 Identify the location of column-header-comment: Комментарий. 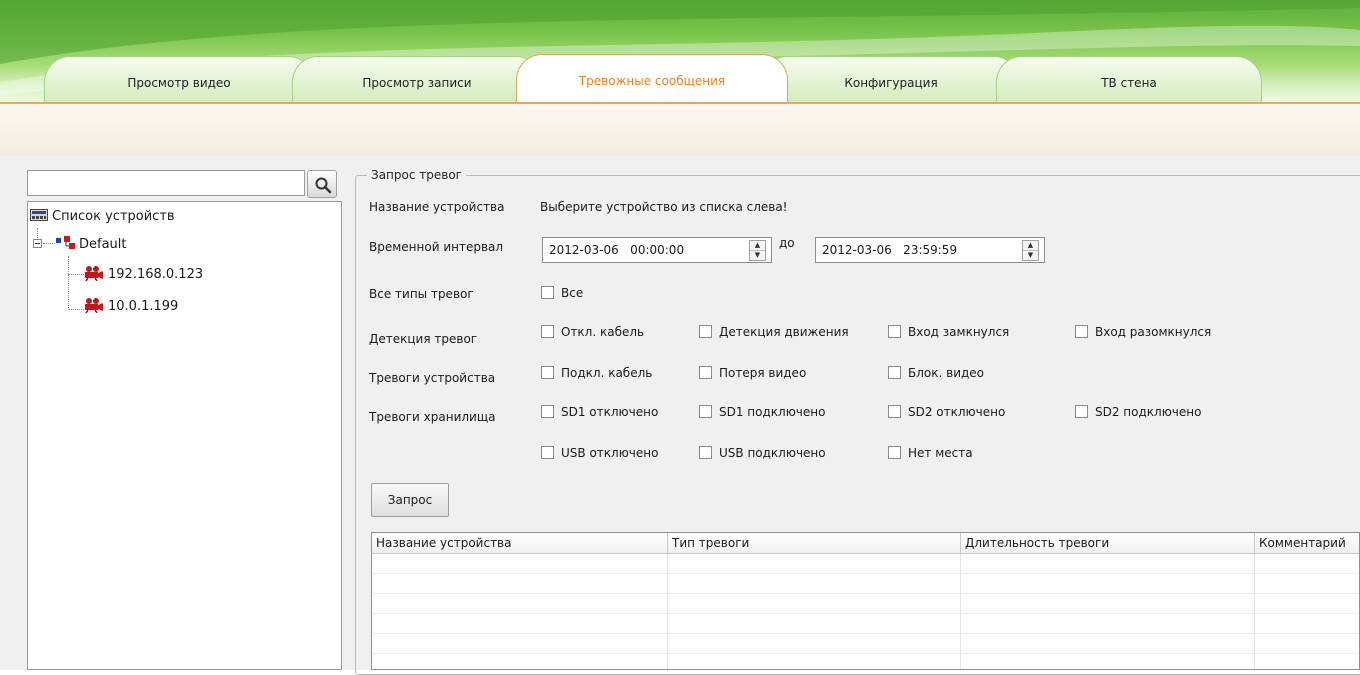
(1307, 543).